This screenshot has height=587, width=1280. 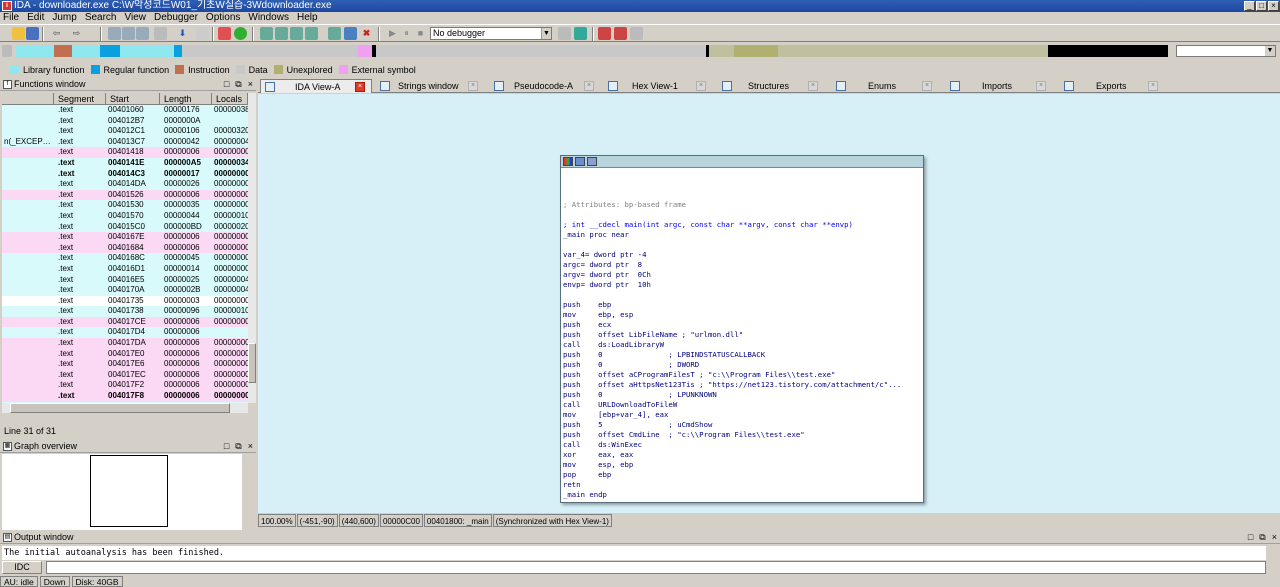 I want to click on code-line: ; Attributes: bp-based frame, so click(x=743, y=205).